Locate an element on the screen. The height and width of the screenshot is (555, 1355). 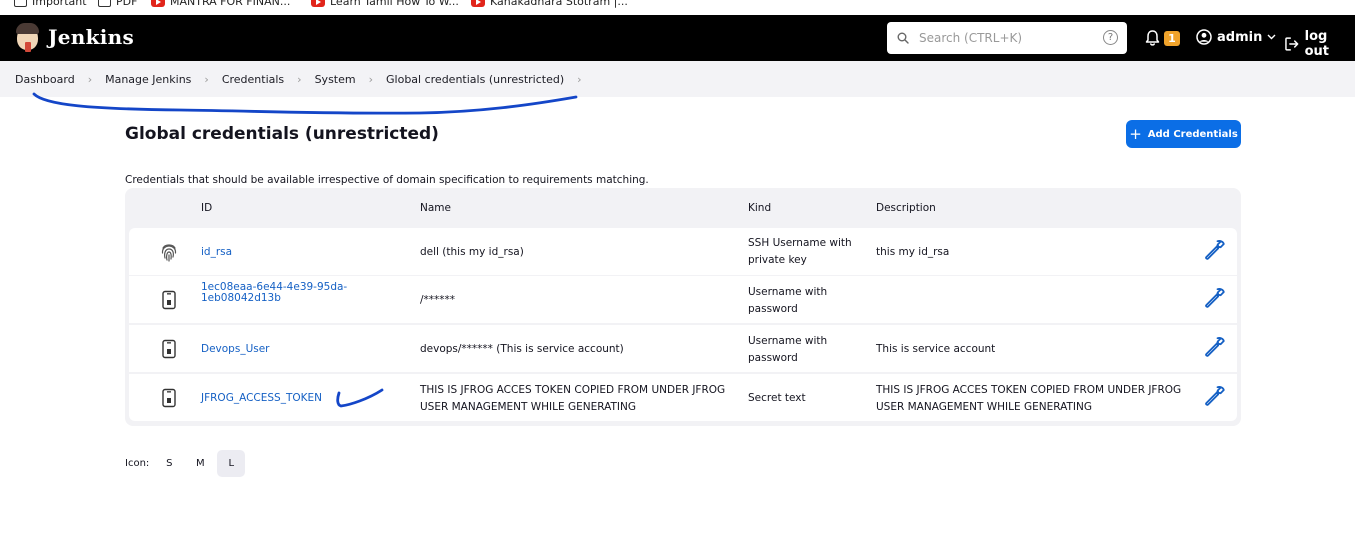
icon-size-selector: Icon: S M L is located at coordinates (186, 463).